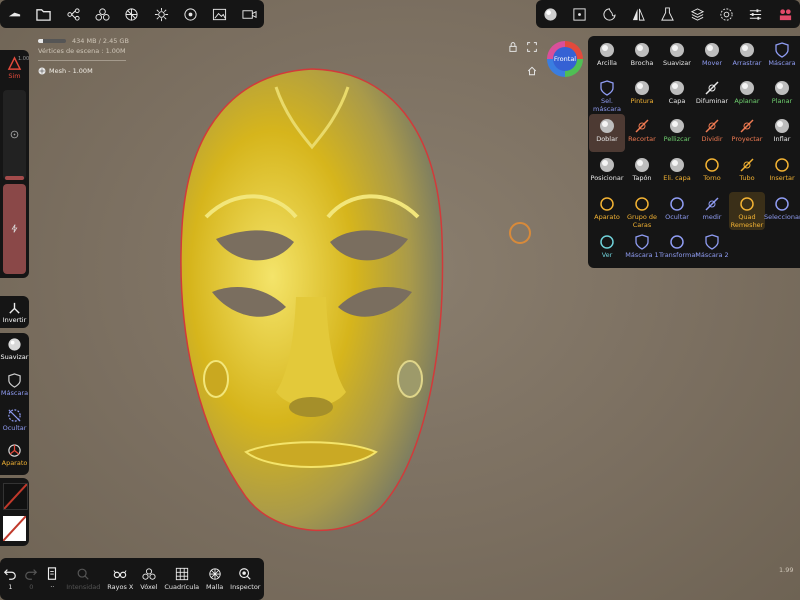 The width and height of the screenshot is (800, 600). What do you see at coordinates (532, 47) in the screenshot?
I see `fullscreen-icon` at bounding box center [532, 47].